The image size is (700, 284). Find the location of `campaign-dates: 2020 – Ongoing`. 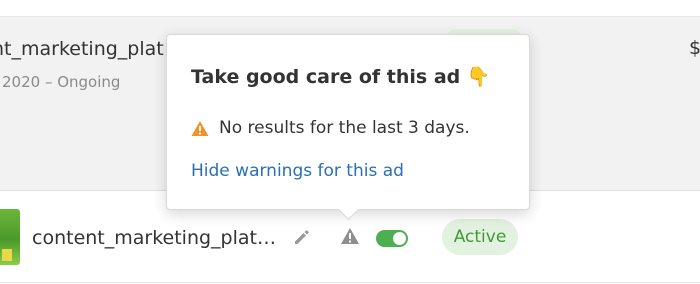

campaign-dates: 2020 – Ongoing is located at coordinates (61, 82).